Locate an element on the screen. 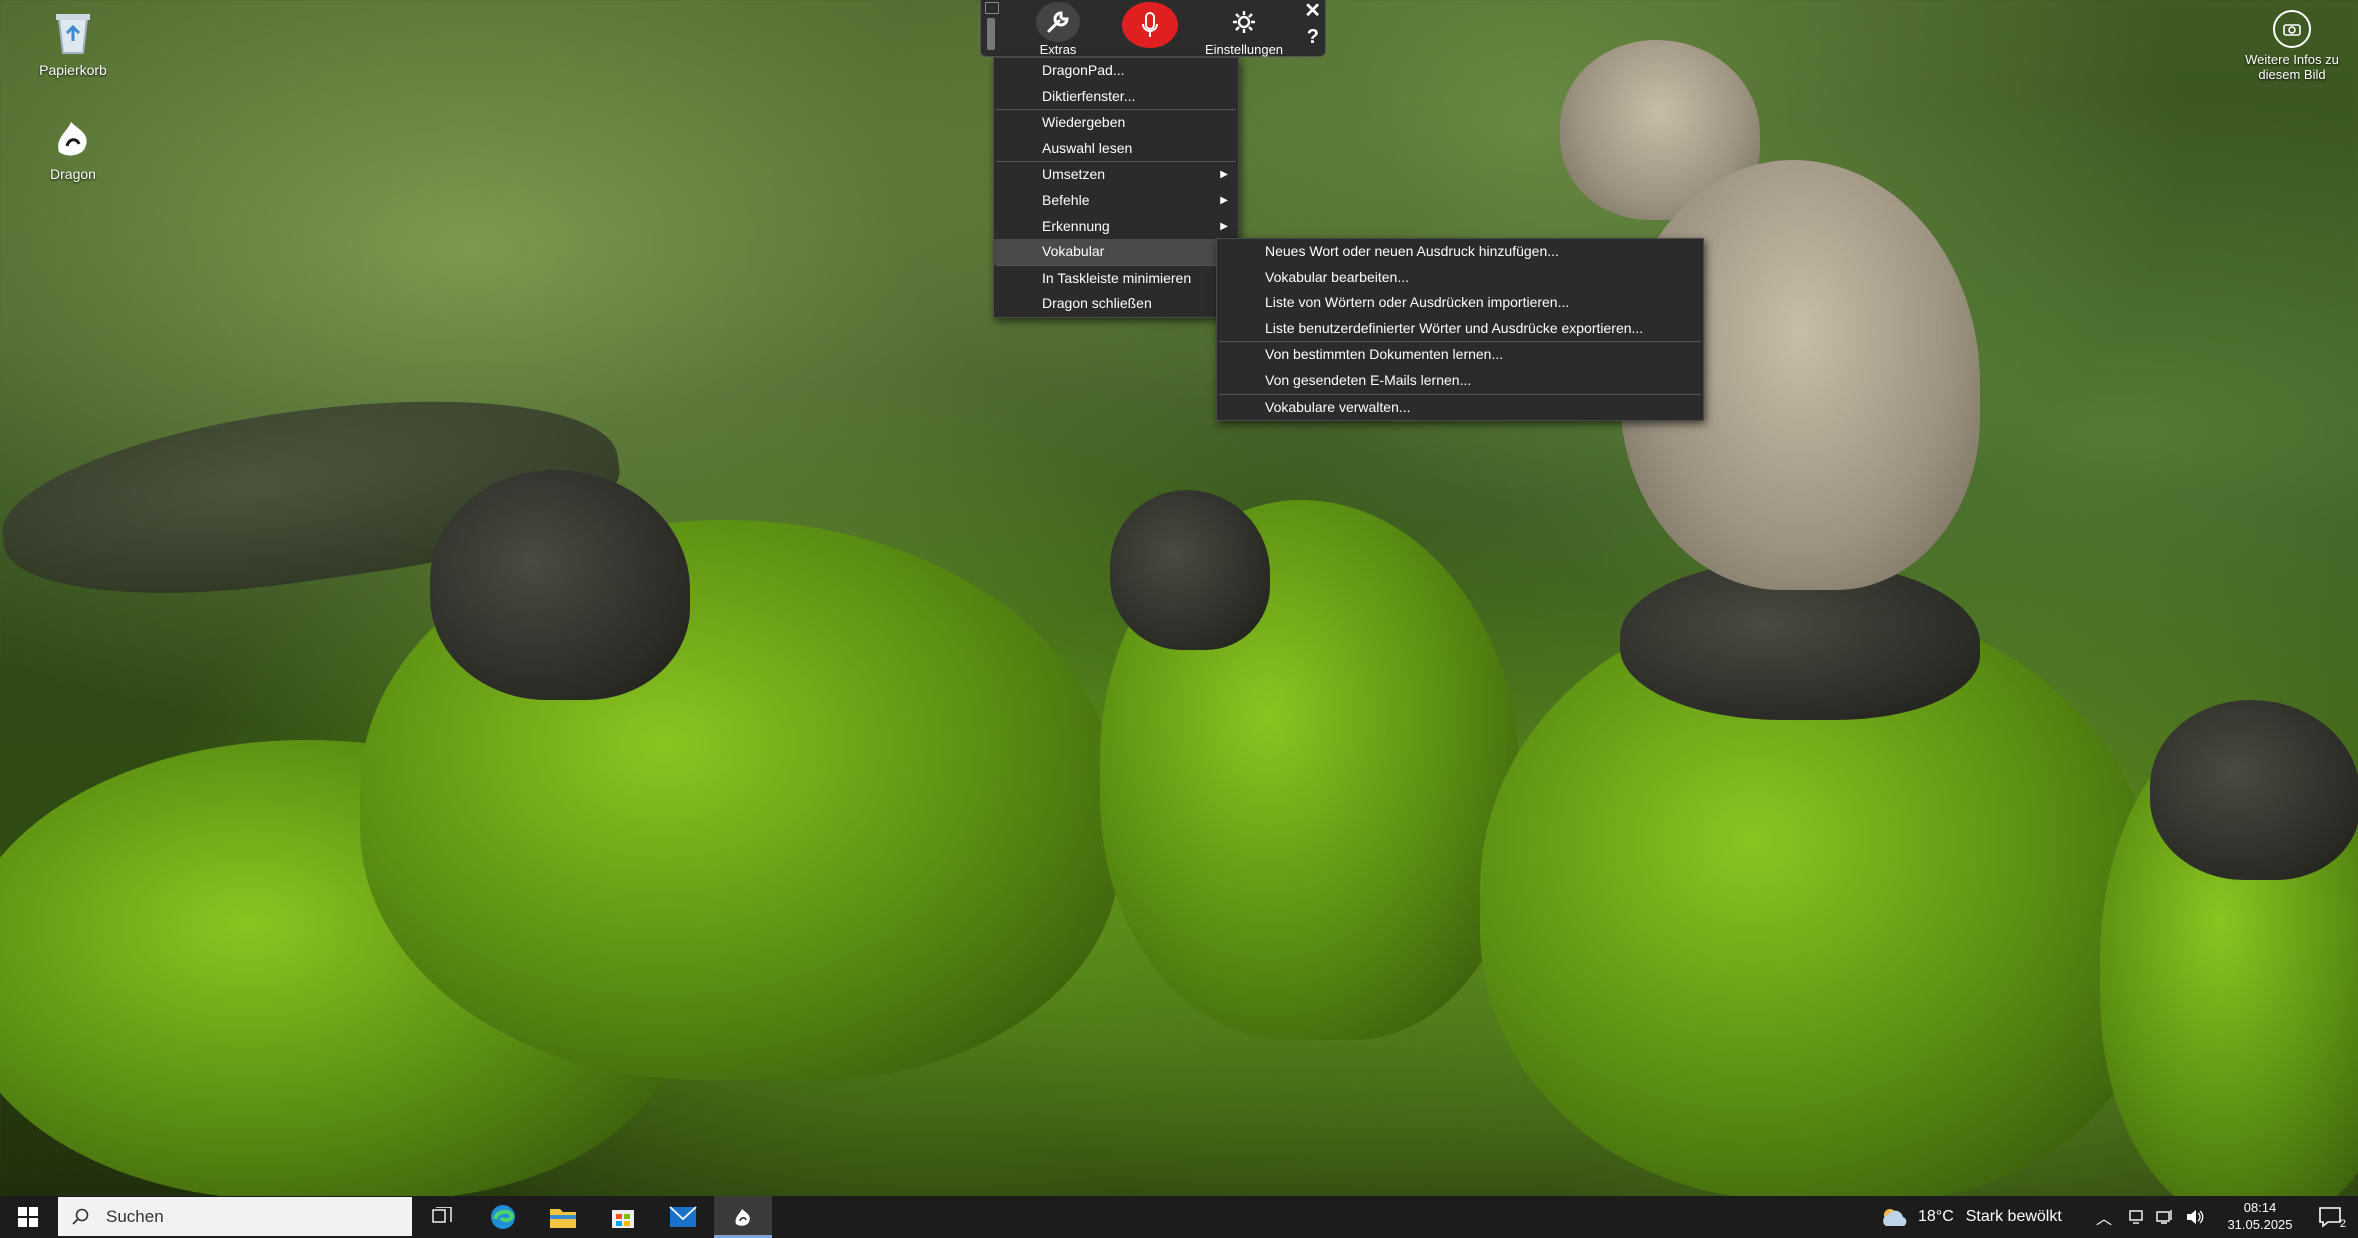 The width and height of the screenshot is (2358, 1238). menu-item-dragon-schliessen: Dragon schließen is located at coordinates (1116, 304).